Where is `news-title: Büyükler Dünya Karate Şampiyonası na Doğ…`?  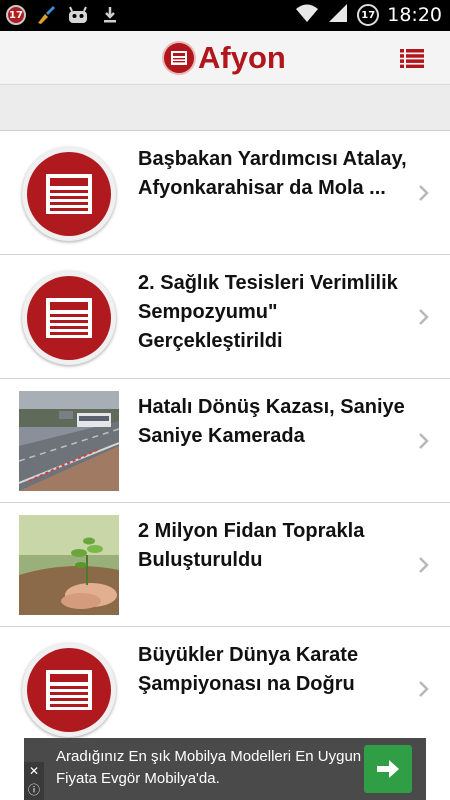 news-title: Büyükler Dünya Karate Şampiyonası na Doğ… is located at coordinates (248, 669).